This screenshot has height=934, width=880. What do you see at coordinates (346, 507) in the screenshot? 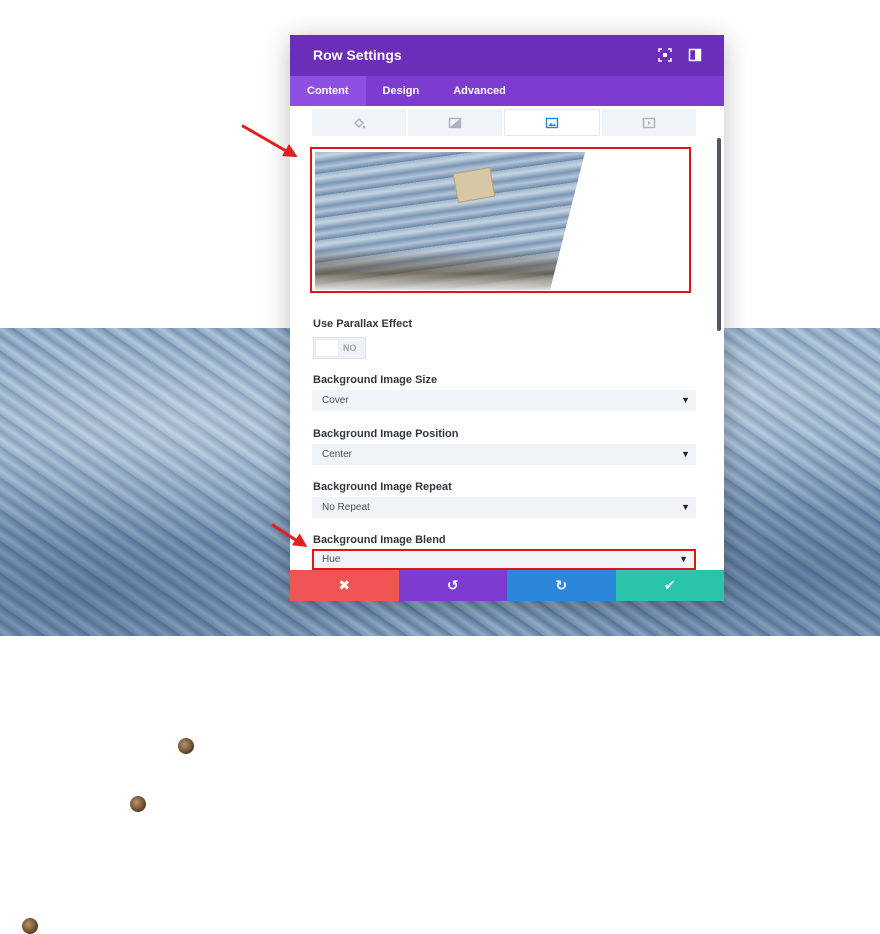
I see `image-repeat-value: No Repeat` at bounding box center [346, 507].